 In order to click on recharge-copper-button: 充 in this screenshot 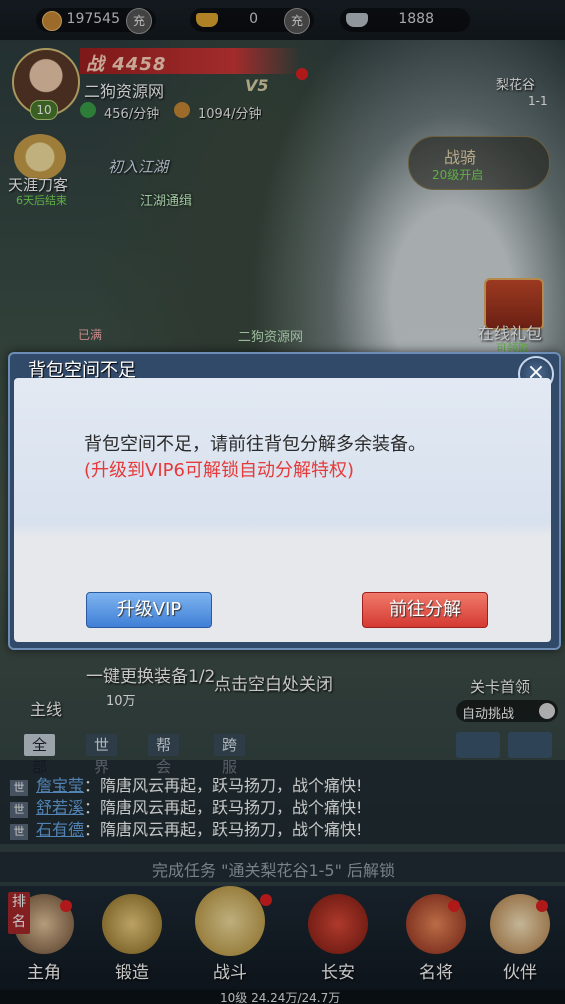, I will do `click(139, 21)`.